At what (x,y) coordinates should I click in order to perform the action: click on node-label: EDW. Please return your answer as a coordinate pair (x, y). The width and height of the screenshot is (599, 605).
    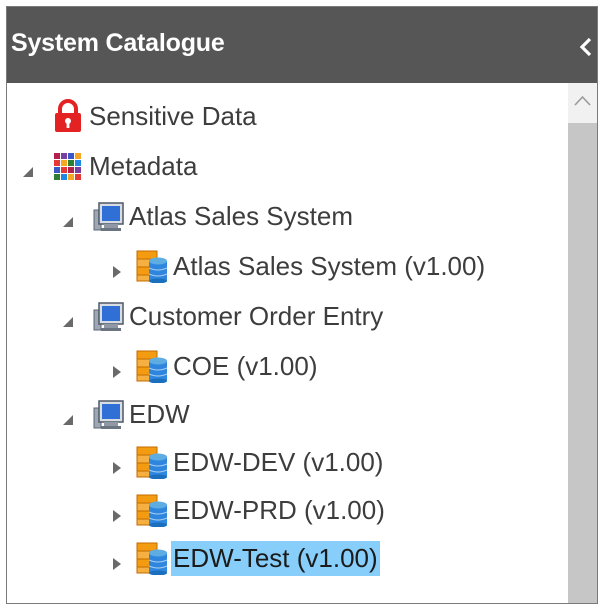
    Looking at the image, I should click on (159, 413).